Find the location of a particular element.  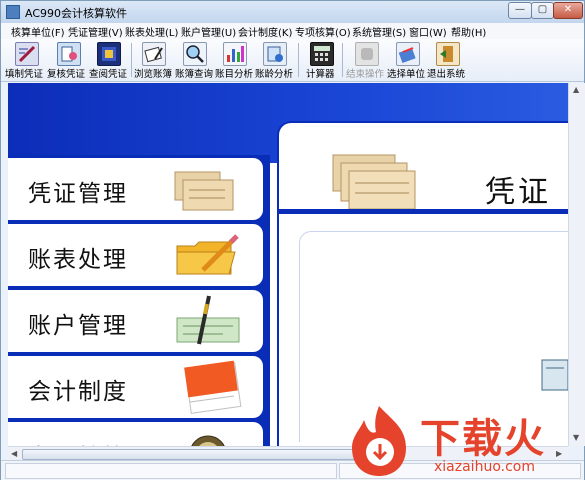

view-voucher-label: 查阅凭证 is located at coordinates (108, 74).